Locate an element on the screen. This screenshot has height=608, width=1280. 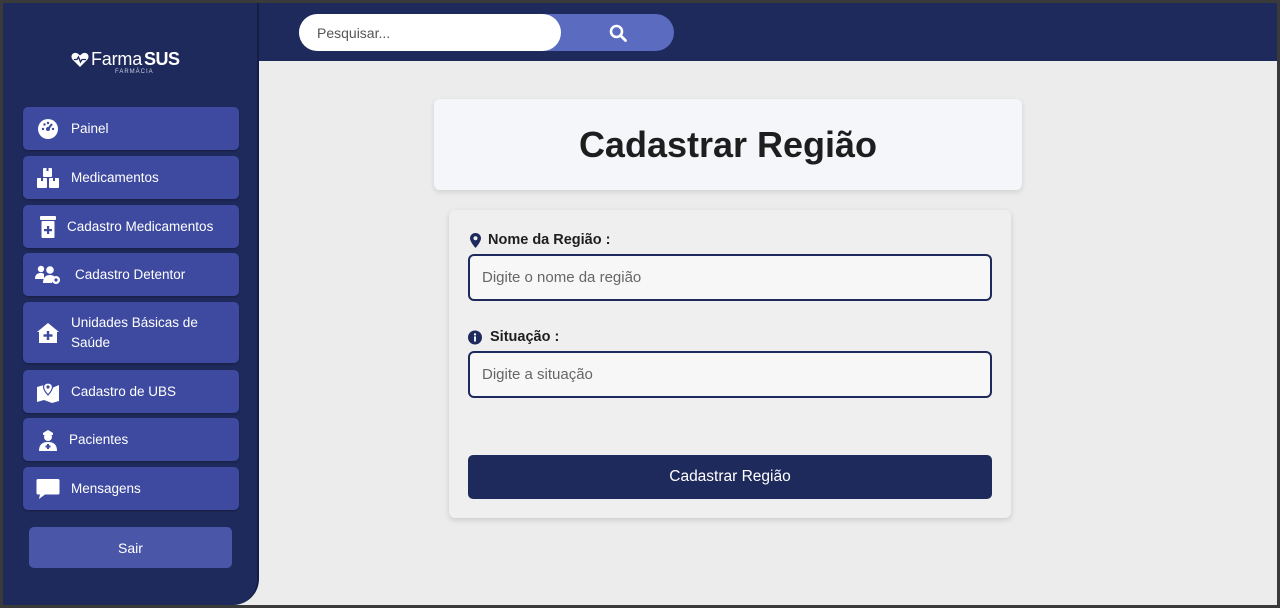
sidebar-item-medicamentos: Medicamentos is located at coordinates (131, 177).